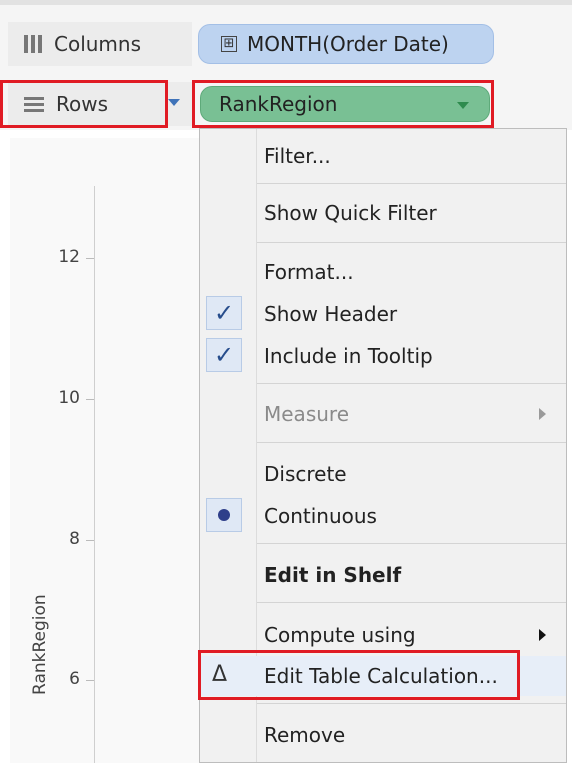  What do you see at coordinates (383, 474) in the screenshot?
I see `menu-item-discrete: Discrete` at bounding box center [383, 474].